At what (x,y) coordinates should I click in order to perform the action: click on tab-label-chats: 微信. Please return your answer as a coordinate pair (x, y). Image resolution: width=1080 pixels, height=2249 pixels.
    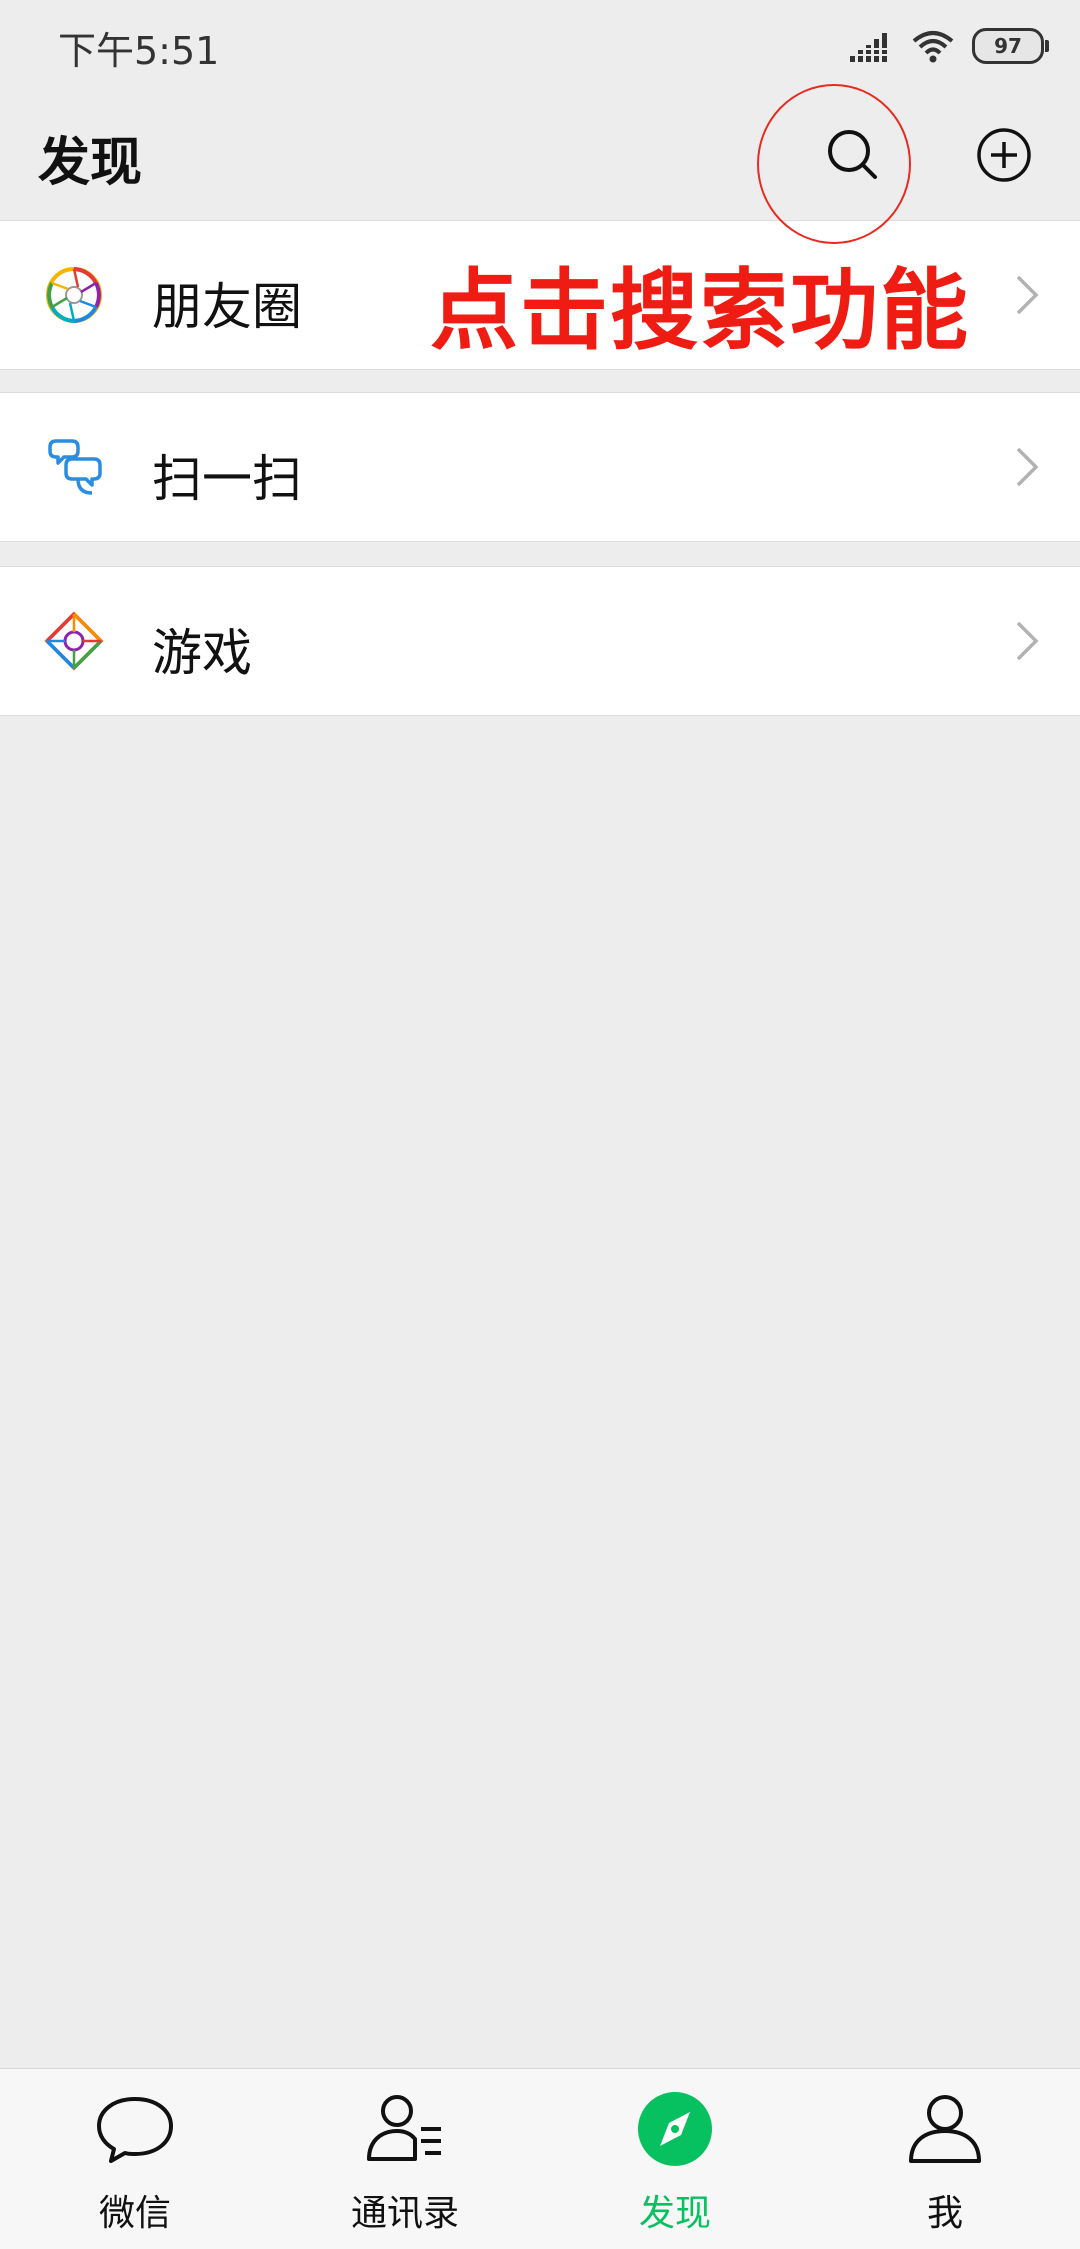
    Looking at the image, I should click on (134, 2213).